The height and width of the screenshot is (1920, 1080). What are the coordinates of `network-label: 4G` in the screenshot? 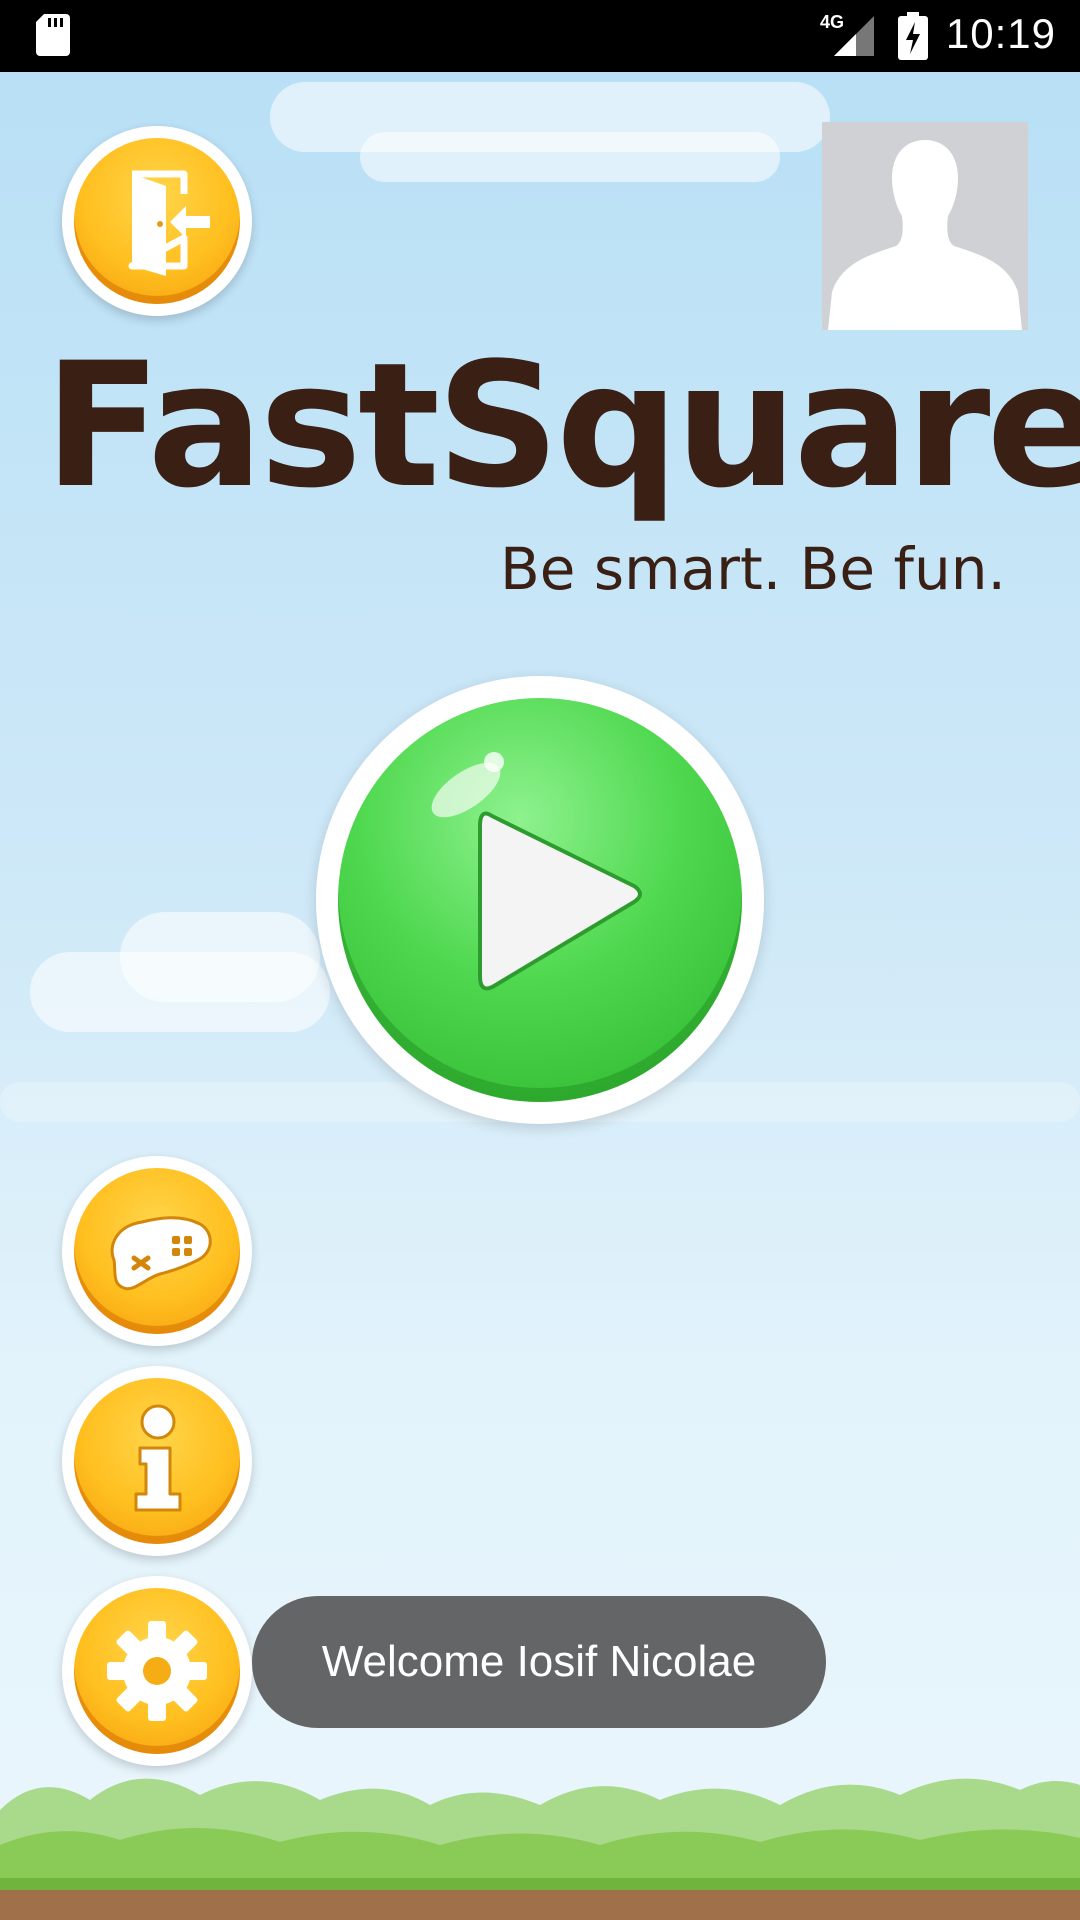 It's located at (832, 22).